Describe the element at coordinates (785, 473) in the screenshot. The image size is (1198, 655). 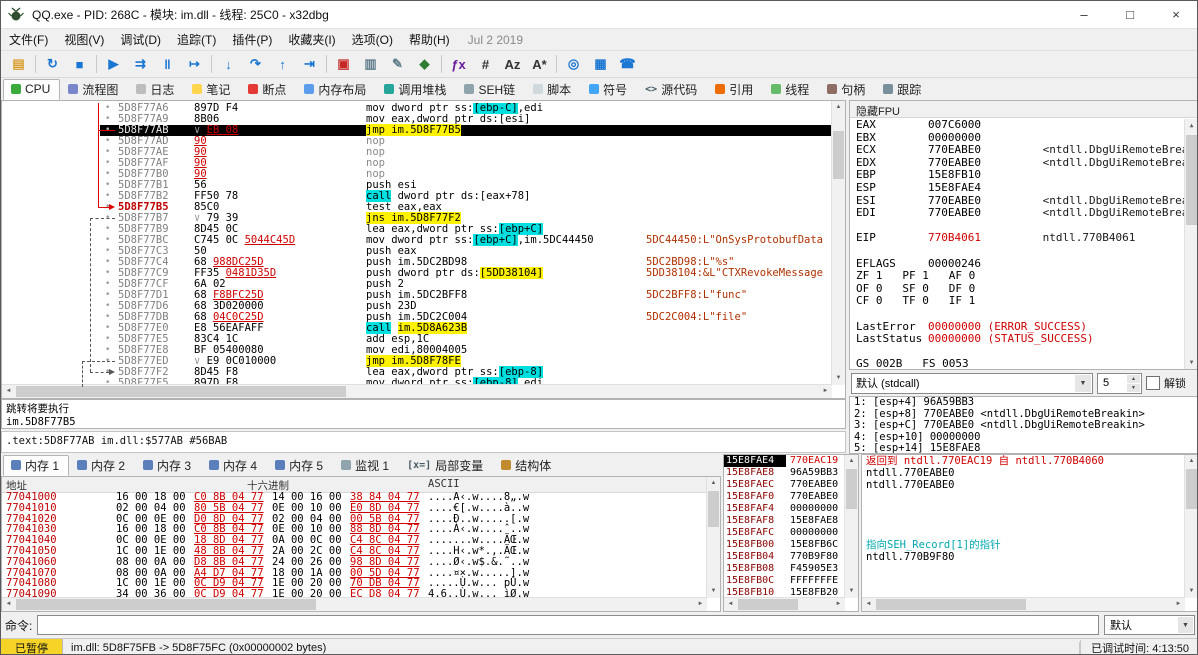
I see `stack-row: 15E8FAE8 96A59BB3` at that location.